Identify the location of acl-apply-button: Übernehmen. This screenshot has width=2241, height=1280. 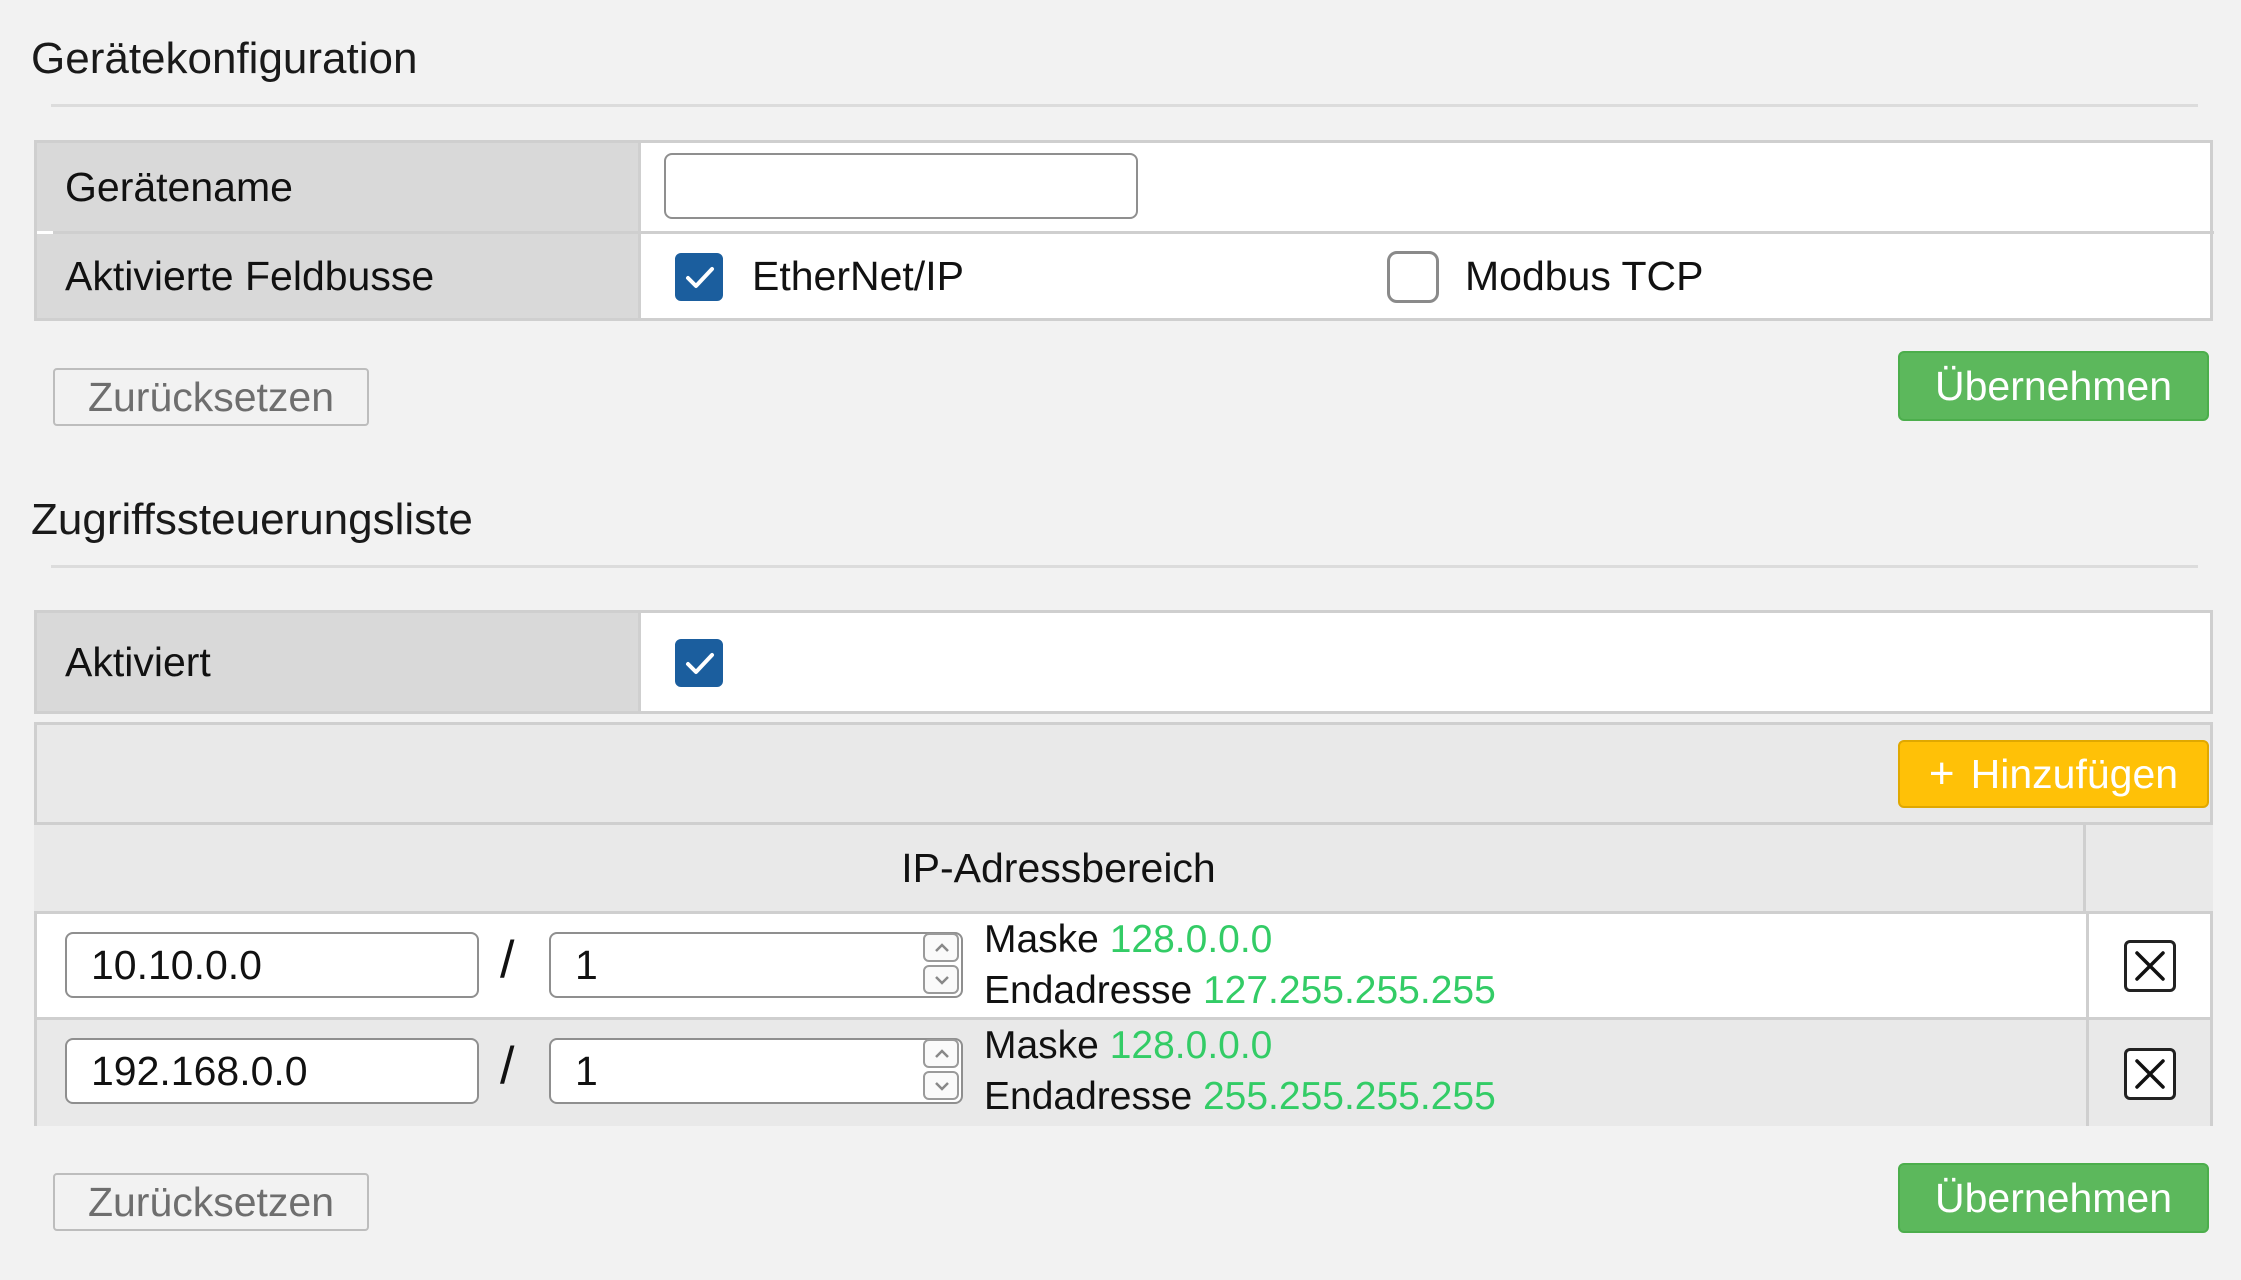
(2053, 1198).